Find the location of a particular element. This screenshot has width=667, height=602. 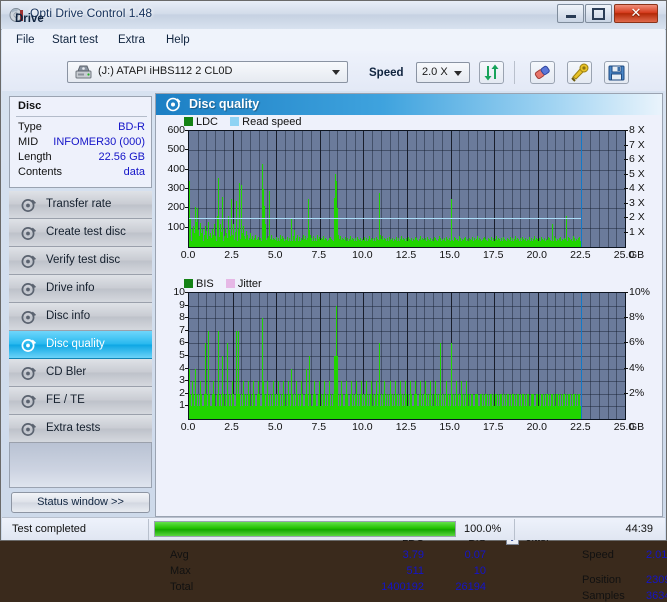

sidebar-item-label: Extra tests is located at coordinates (73, 428).